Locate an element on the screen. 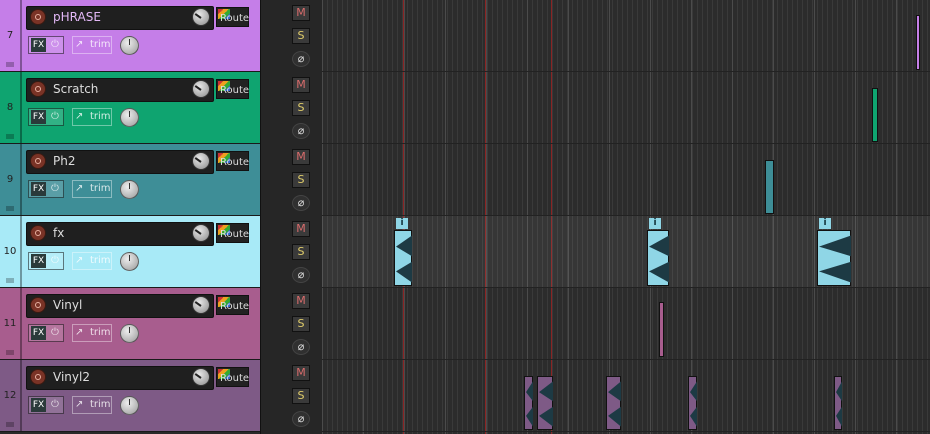 The height and width of the screenshot is (434, 930). track-10: 10 fx Route FX ⏻ ↗ trim is located at coordinates (130, 252).